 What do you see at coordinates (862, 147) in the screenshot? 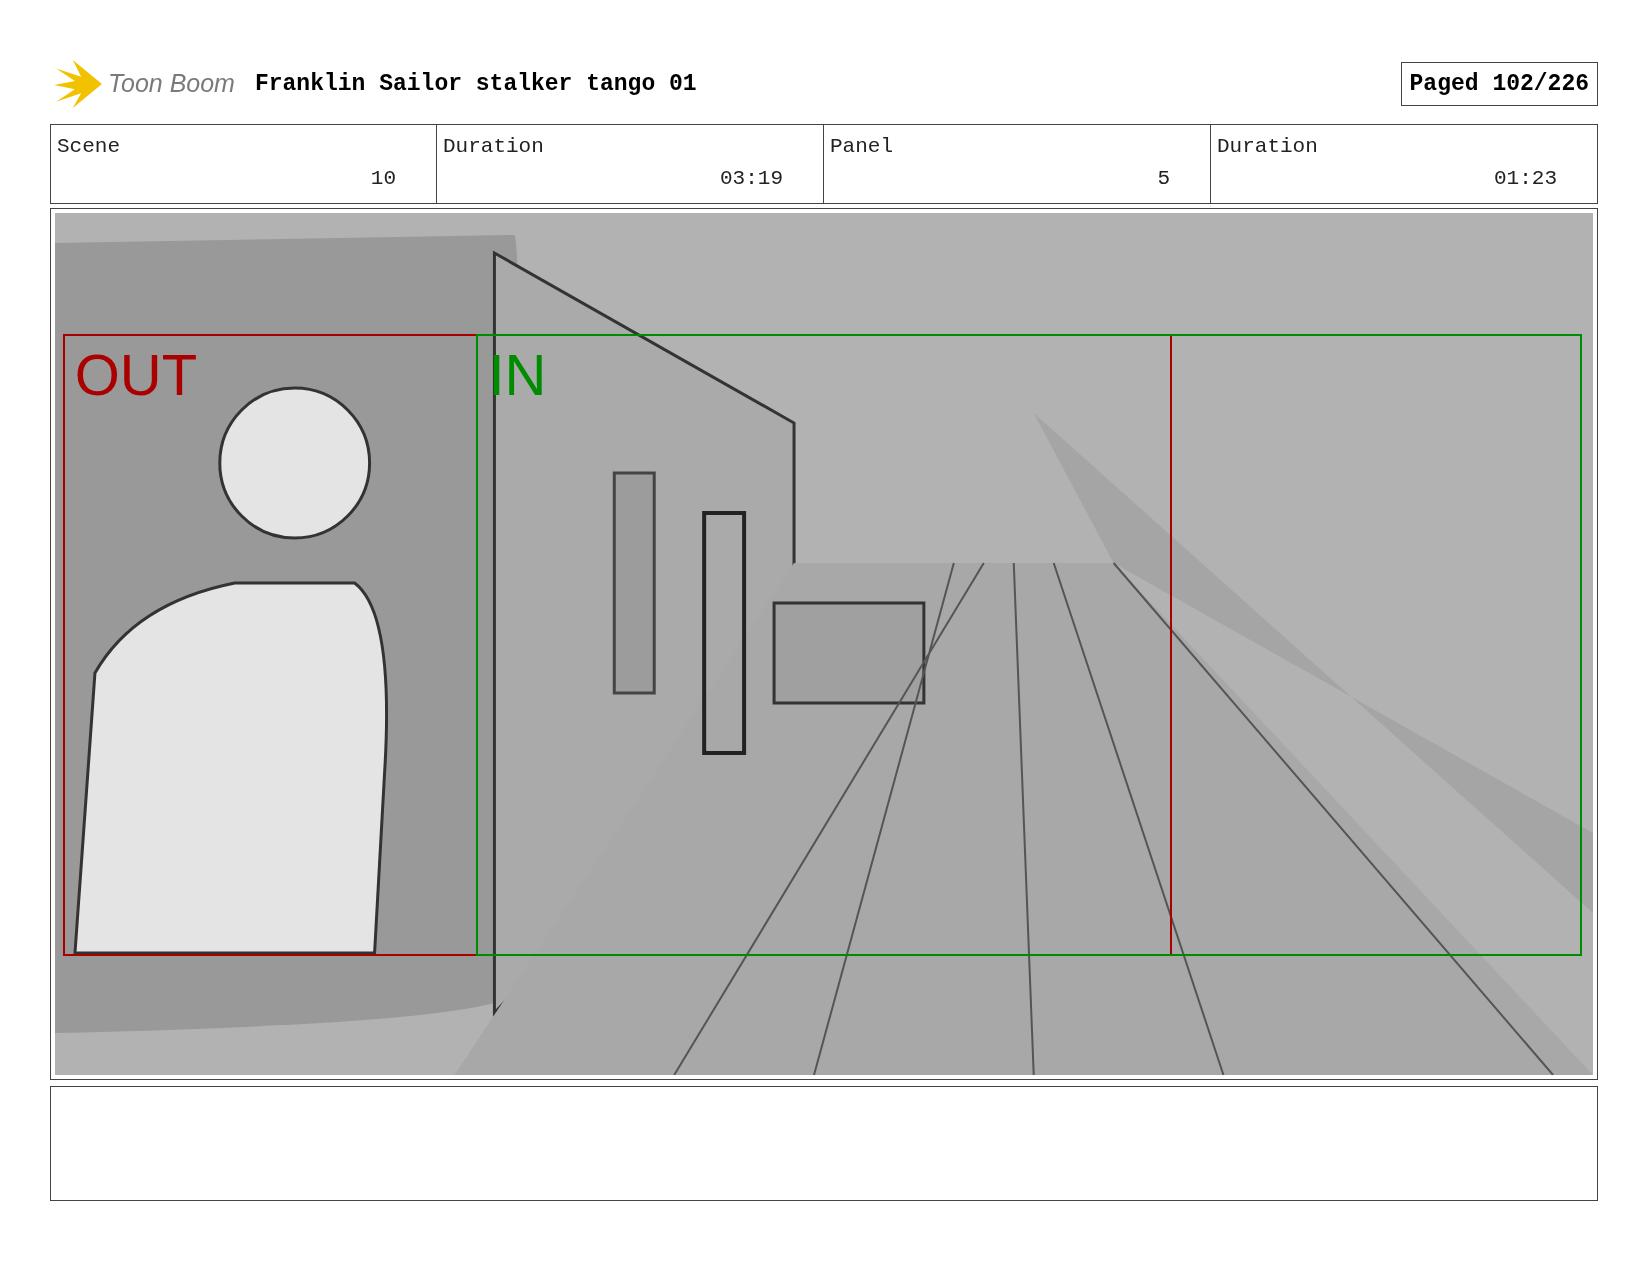
I see `field-label: Panel` at bounding box center [862, 147].